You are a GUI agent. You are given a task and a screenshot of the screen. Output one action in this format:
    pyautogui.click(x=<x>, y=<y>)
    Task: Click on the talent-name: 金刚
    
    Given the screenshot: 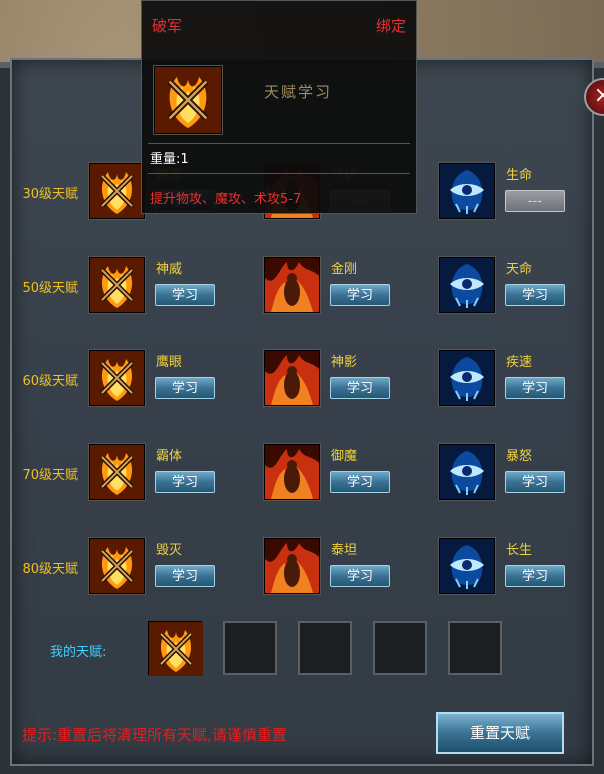 What is the action you would take?
    pyautogui.click(x=344, y=269)
    